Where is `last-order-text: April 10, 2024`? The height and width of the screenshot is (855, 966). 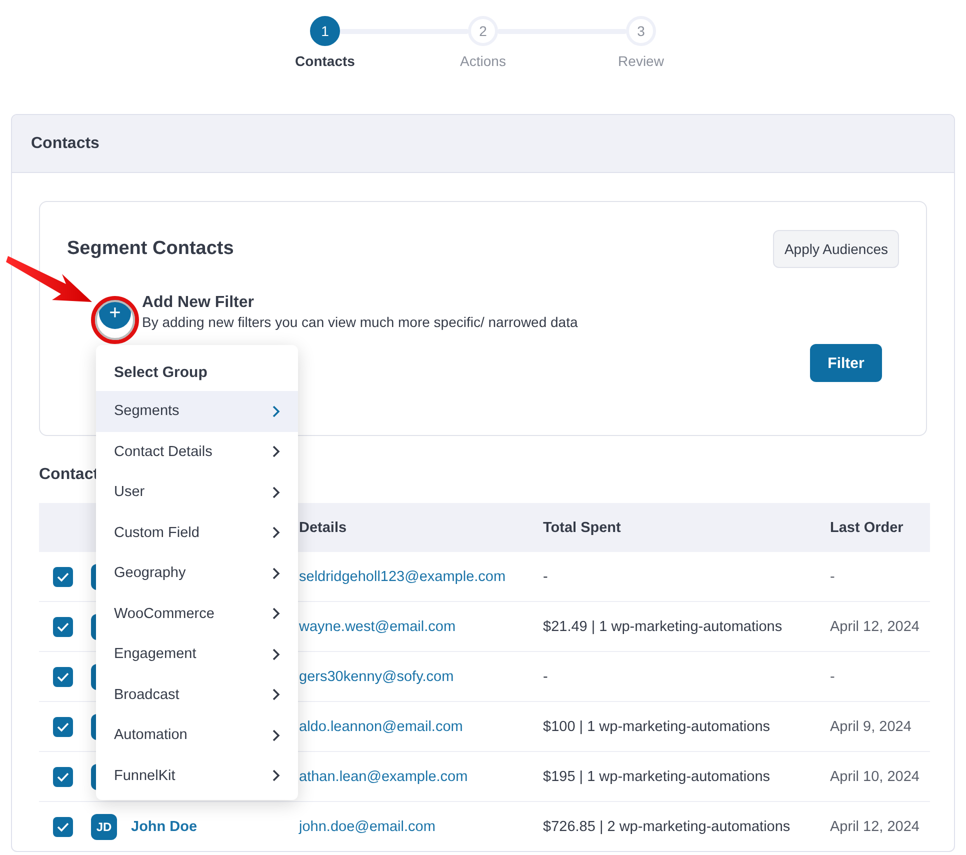 last-order-text: April 10, 2024 is located at coordinates (875, 776).